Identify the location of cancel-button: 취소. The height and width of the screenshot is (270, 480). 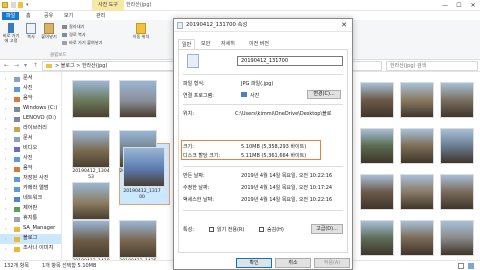
(293, 263).